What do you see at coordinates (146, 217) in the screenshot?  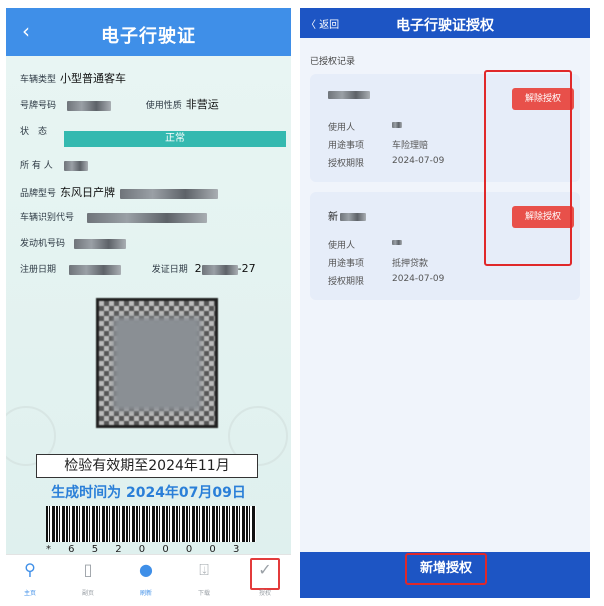 I see `vin-redacted` at bounding box center [146, 217].